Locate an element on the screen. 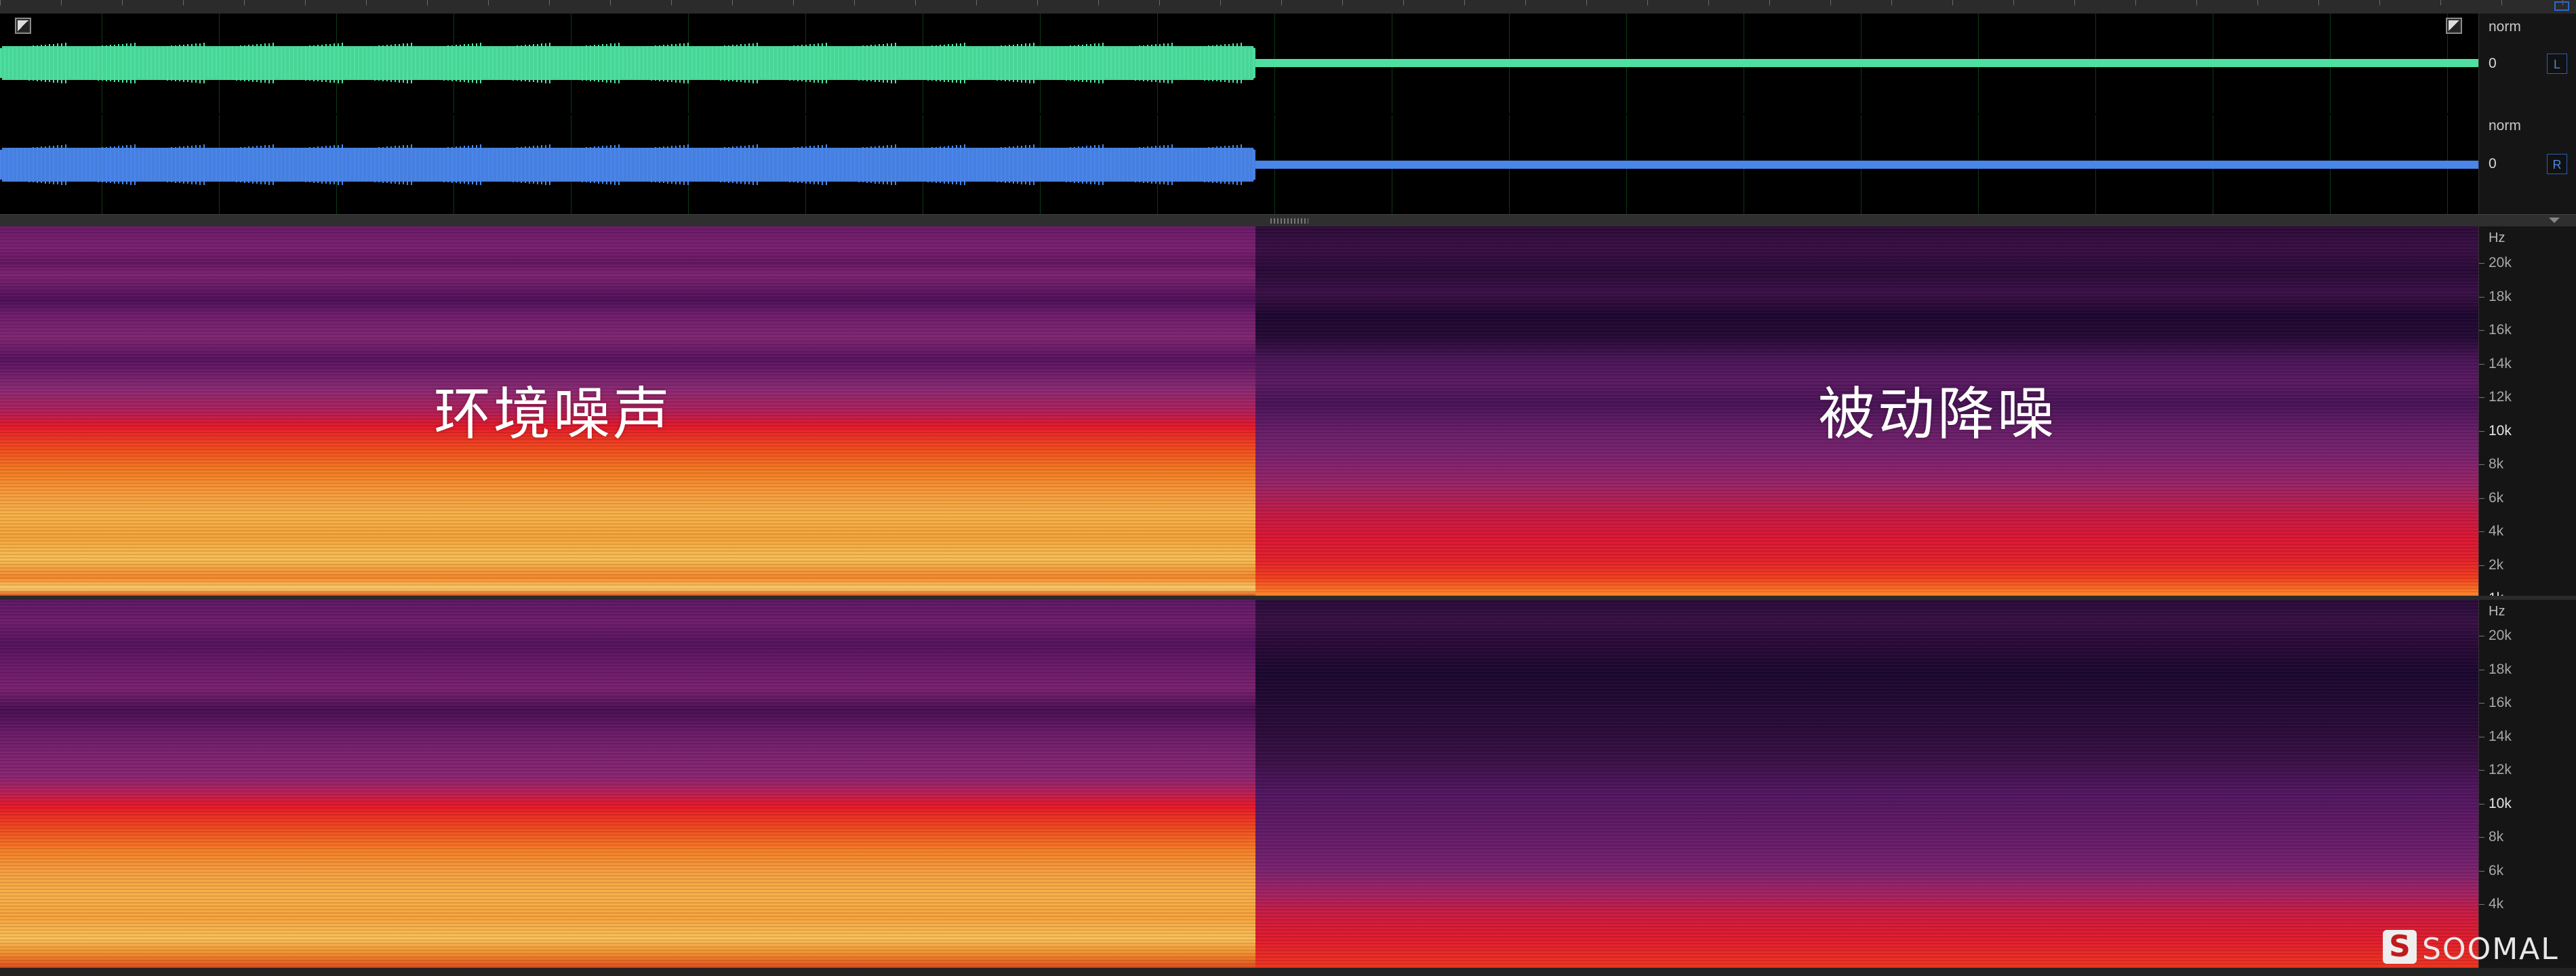 This screenshot has width=2576, height=976. waveform-fit-icon is located at coordinates (2454, 26).